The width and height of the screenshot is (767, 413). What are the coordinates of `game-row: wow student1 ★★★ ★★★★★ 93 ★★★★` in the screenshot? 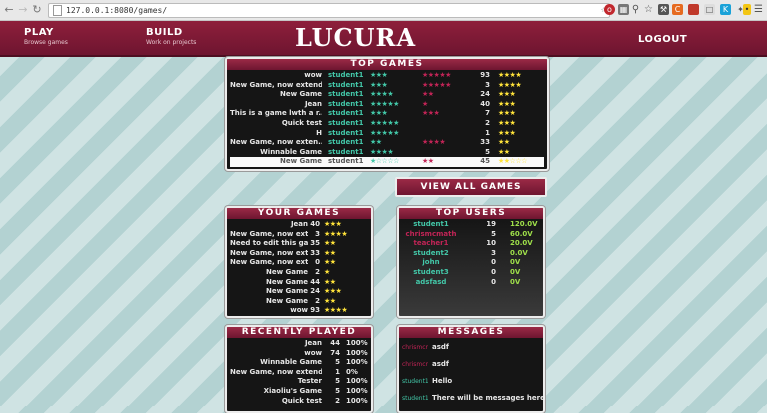 It's located at (387, 76).